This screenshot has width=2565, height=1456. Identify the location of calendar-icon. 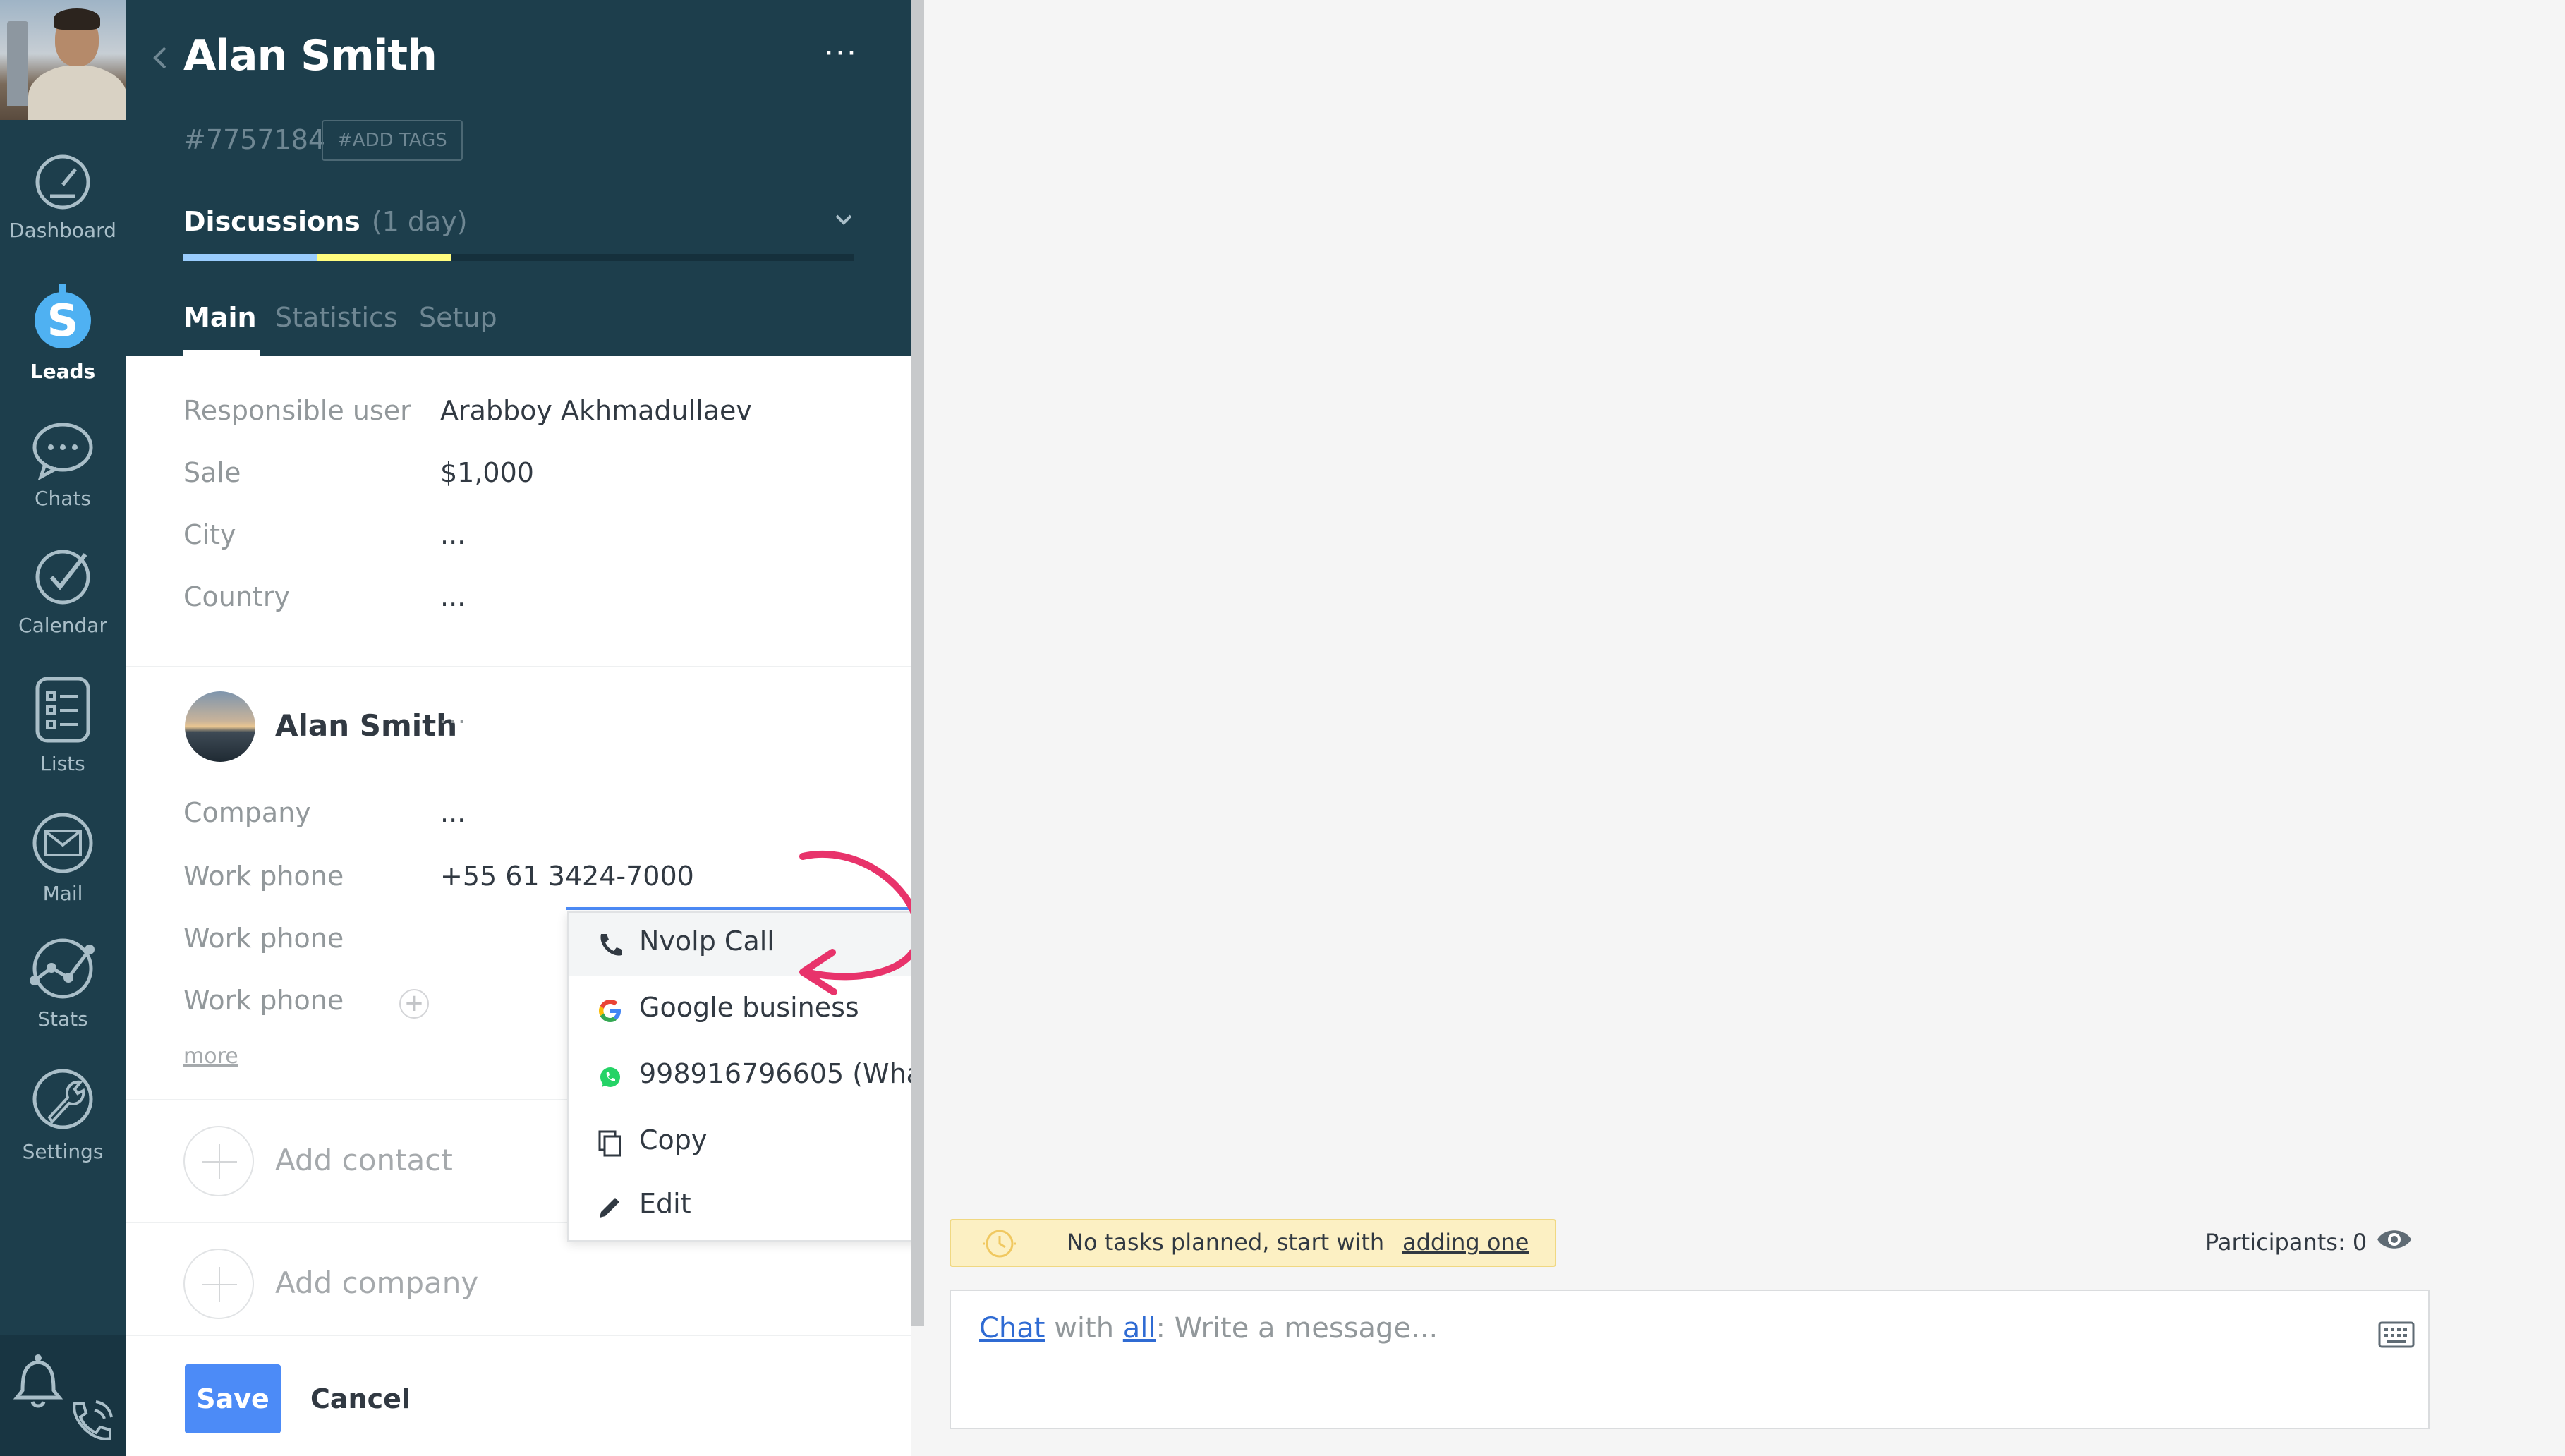
(62, 577).